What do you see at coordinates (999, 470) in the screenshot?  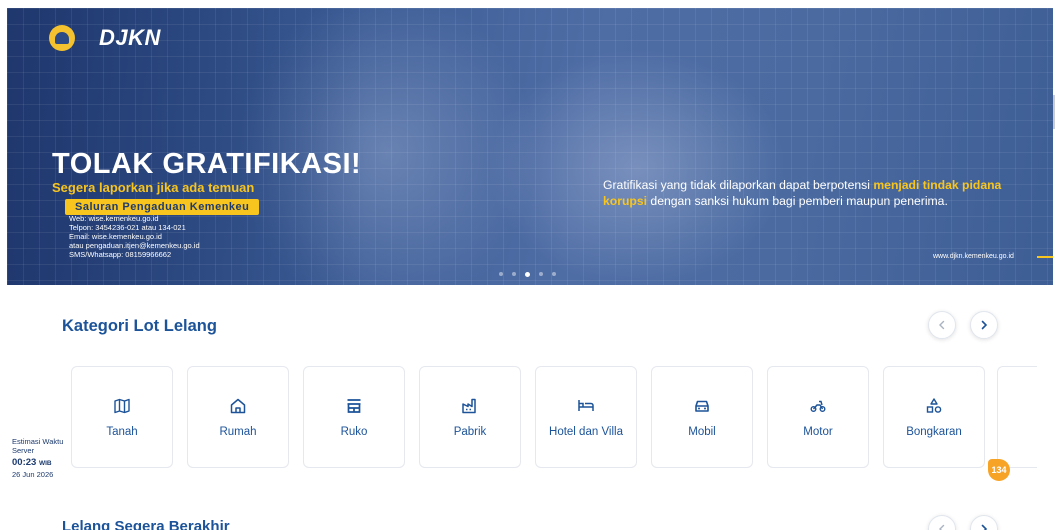 I see `chat-notification-badge: 134` at bounding box center [999, 470].